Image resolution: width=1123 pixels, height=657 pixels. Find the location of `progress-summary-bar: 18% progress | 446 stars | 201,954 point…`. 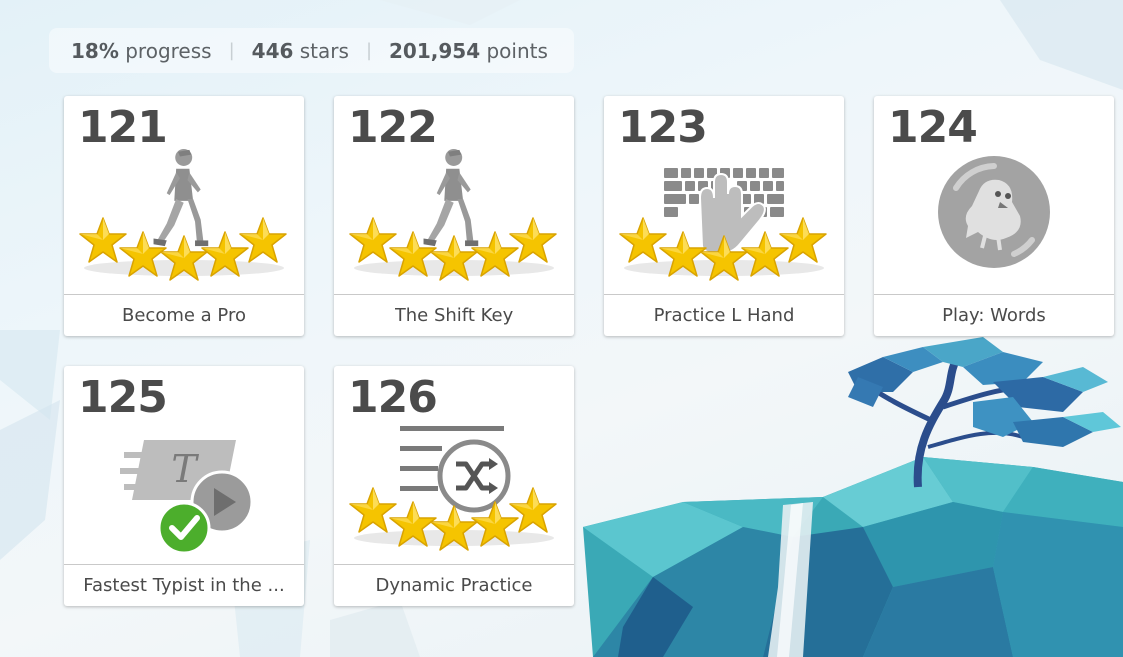

progress-summary-bar: 18% progress | 446 stars | 201,954 point… is located at coordinates (311, 50).